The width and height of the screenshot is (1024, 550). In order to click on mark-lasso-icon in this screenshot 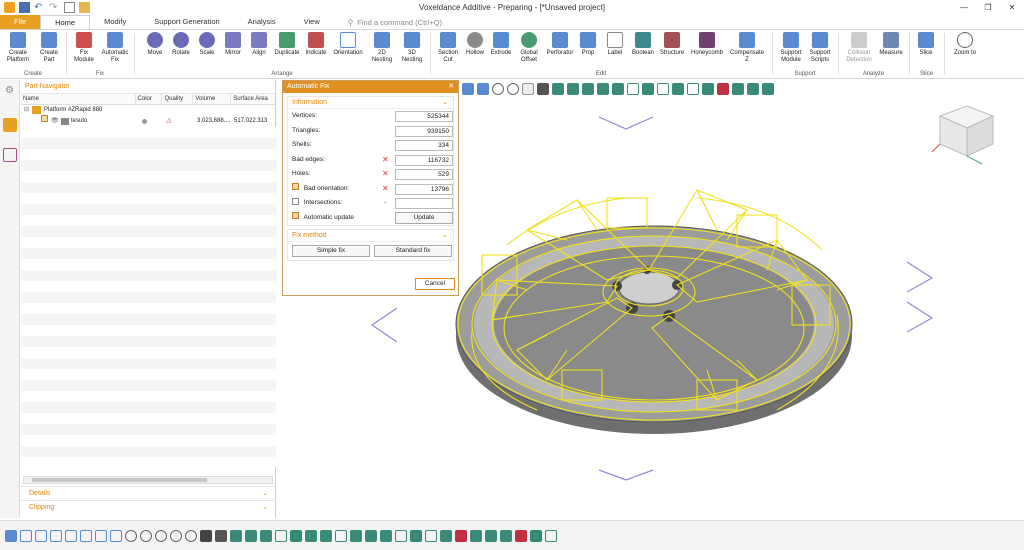, I will do `click(371, 535)`.